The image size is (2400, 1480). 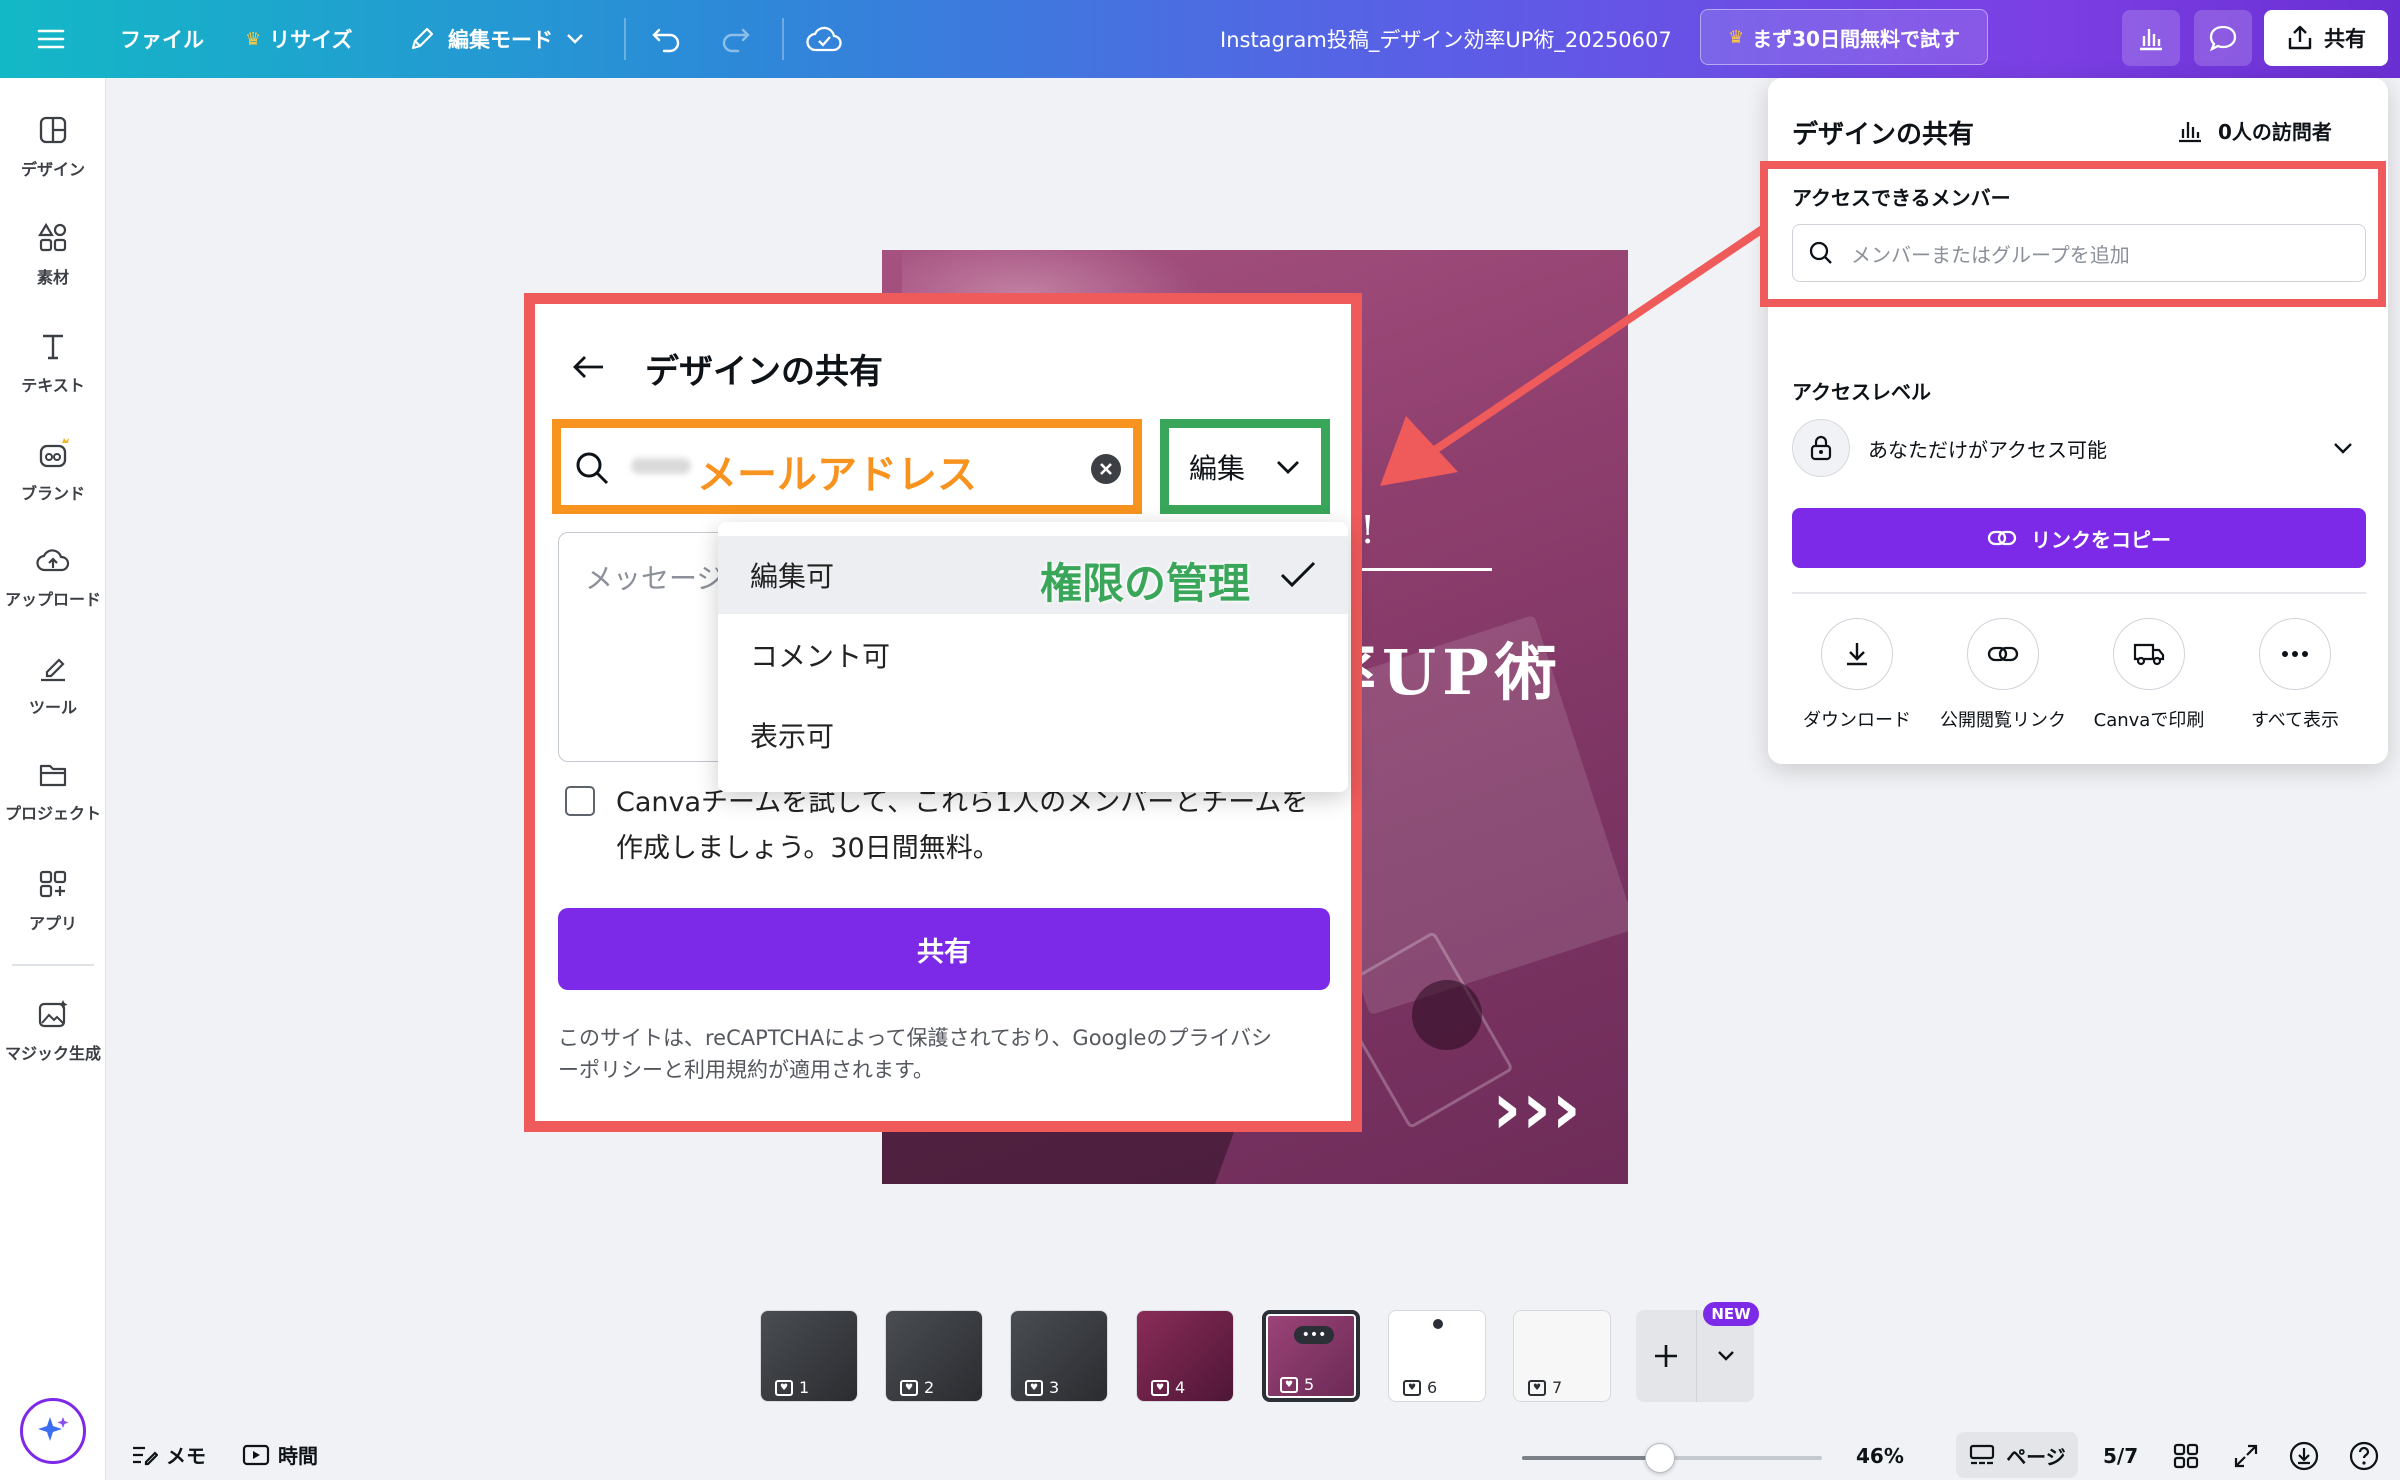 I want to click on download-label: ダウンロード, so click(x=1857, y=720).